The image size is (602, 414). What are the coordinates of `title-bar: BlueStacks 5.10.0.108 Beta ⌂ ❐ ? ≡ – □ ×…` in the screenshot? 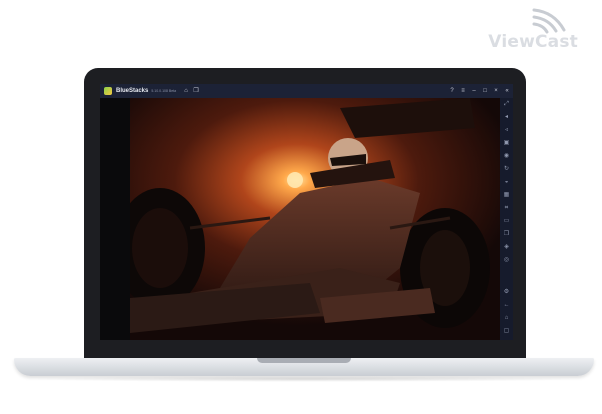 It's located at (306, 91).